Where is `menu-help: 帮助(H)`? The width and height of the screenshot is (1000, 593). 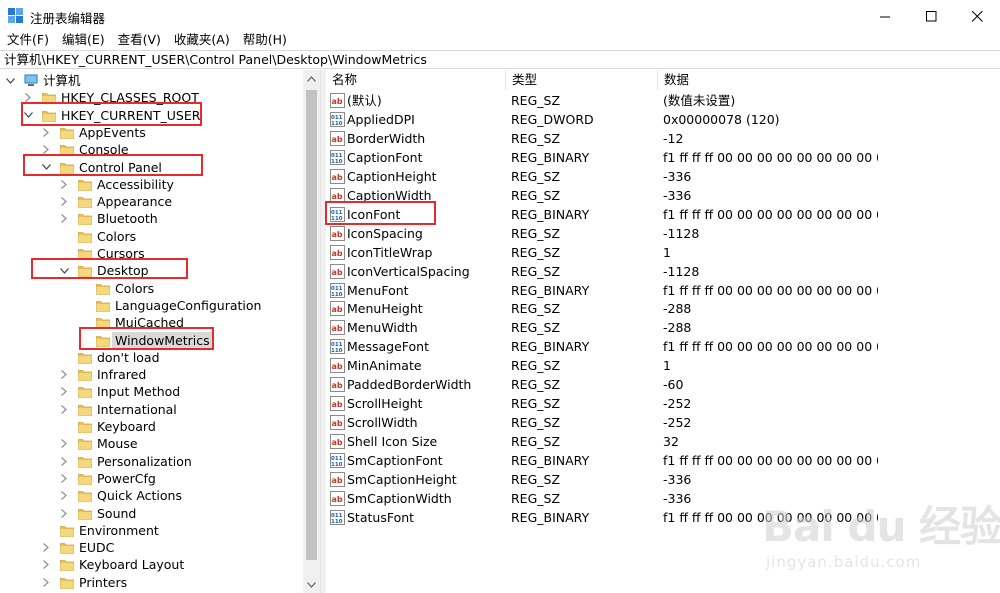 menu-help: 帮助(H) is located at coordinates (264, 41).